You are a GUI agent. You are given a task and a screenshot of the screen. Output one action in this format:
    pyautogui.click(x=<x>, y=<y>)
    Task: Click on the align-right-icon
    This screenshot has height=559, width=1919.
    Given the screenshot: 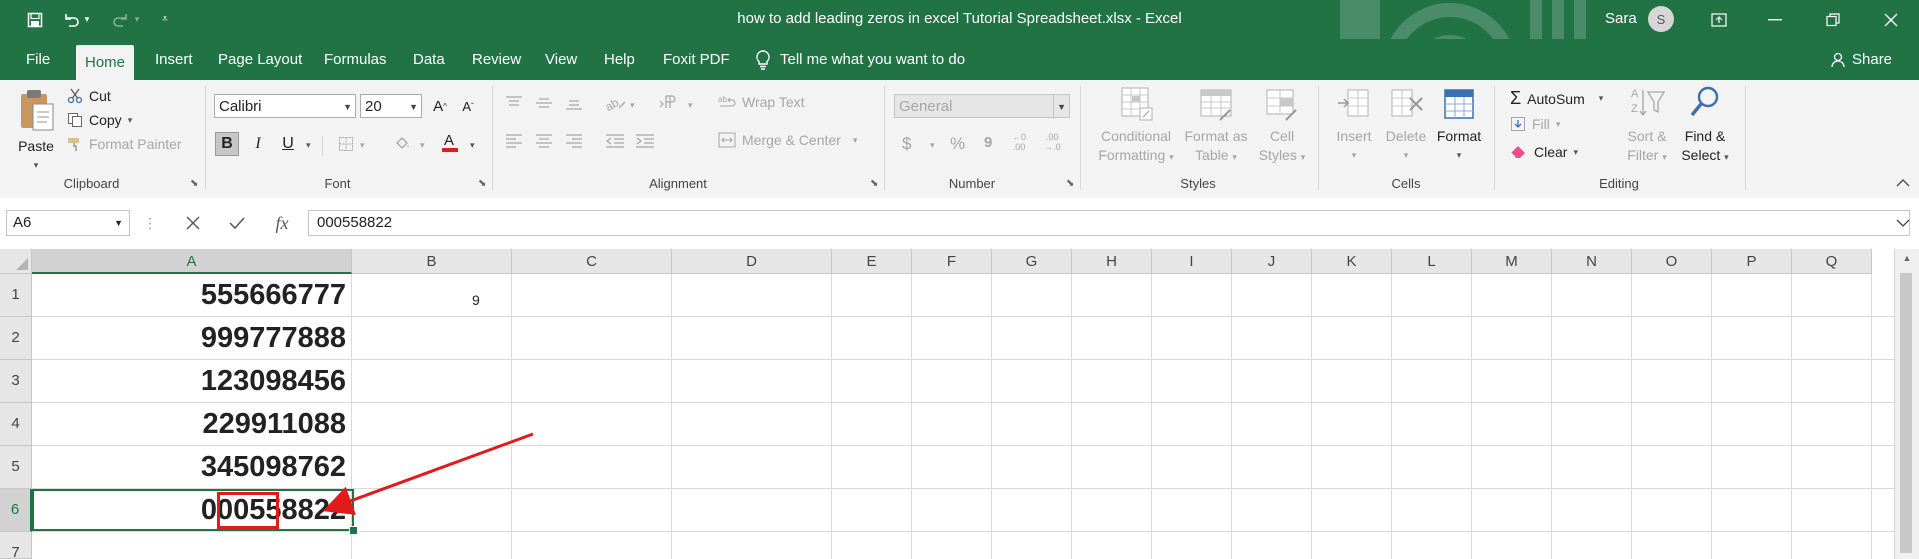 What is the action you would take?
    pyautogui.click(x=574, y=141)
    